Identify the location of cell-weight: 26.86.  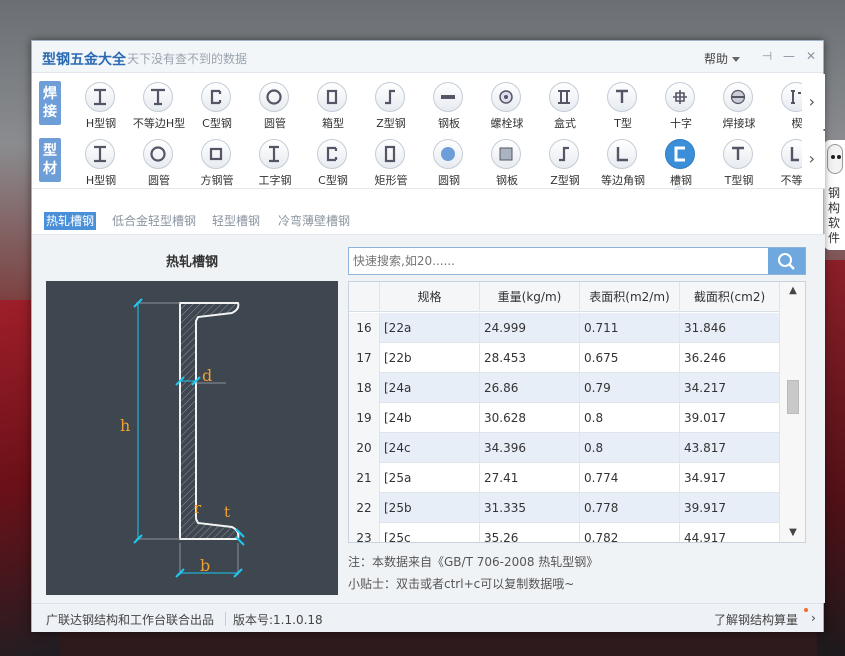
(529, 388).